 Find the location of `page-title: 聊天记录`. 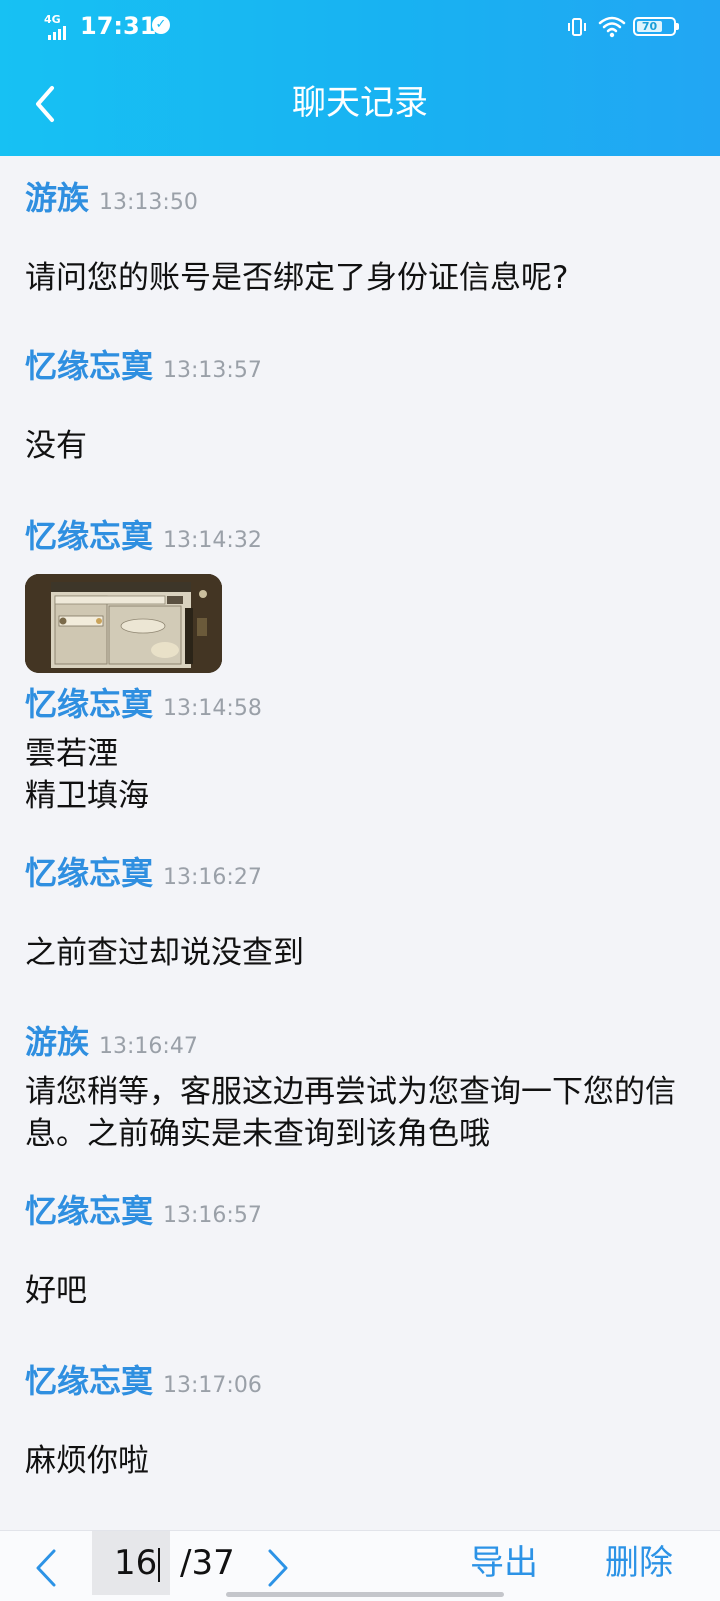

page-title: 聊天记录 is located at coordinates (360, 103).